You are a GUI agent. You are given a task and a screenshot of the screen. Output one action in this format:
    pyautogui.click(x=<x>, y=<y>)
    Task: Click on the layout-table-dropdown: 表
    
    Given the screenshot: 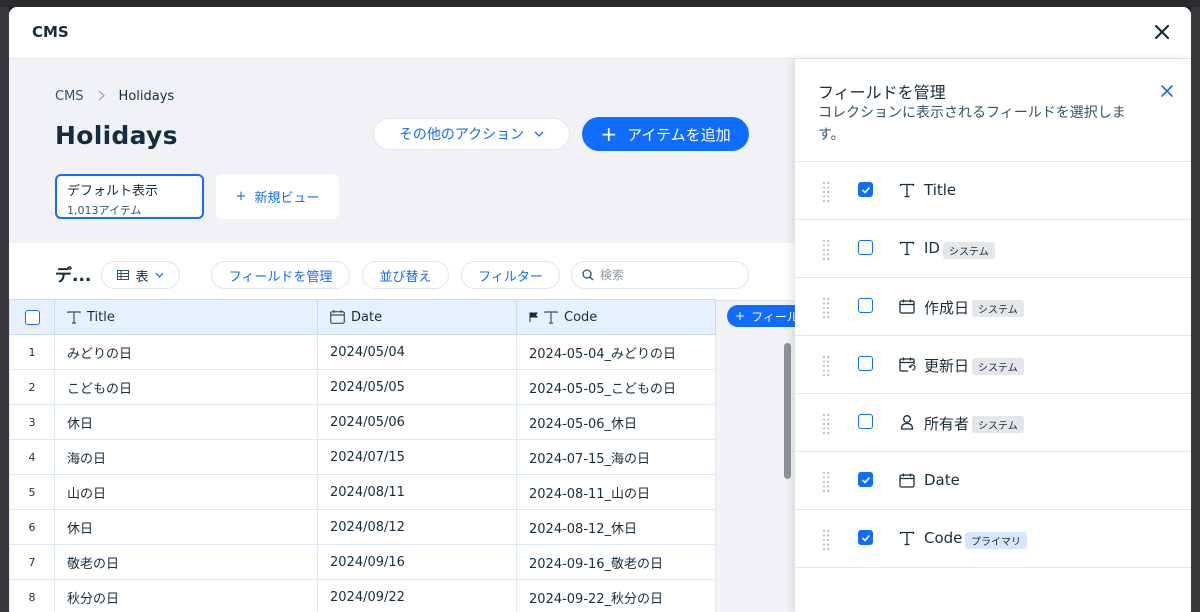 What is the action you would take?
    pyautogui.click(x=140, y=275)
    